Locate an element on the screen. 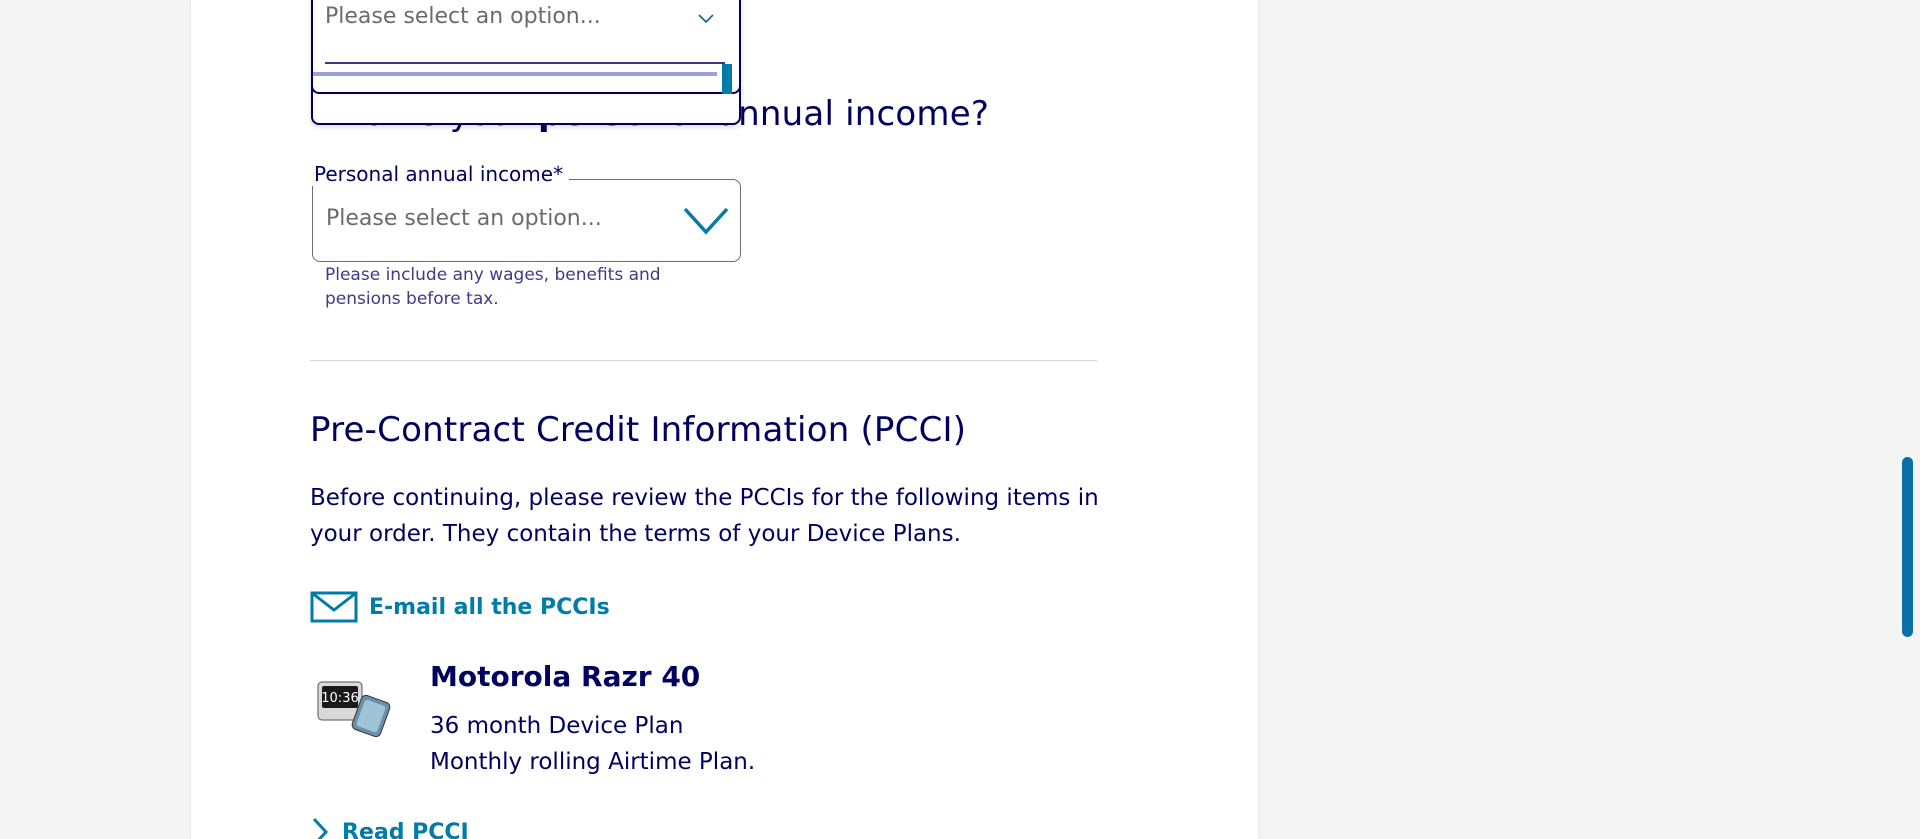 This screenshot has height=839, width=1920. product-plan-line2: Monthly rolling Airtime Plan. is located at coordinates (593, 762).